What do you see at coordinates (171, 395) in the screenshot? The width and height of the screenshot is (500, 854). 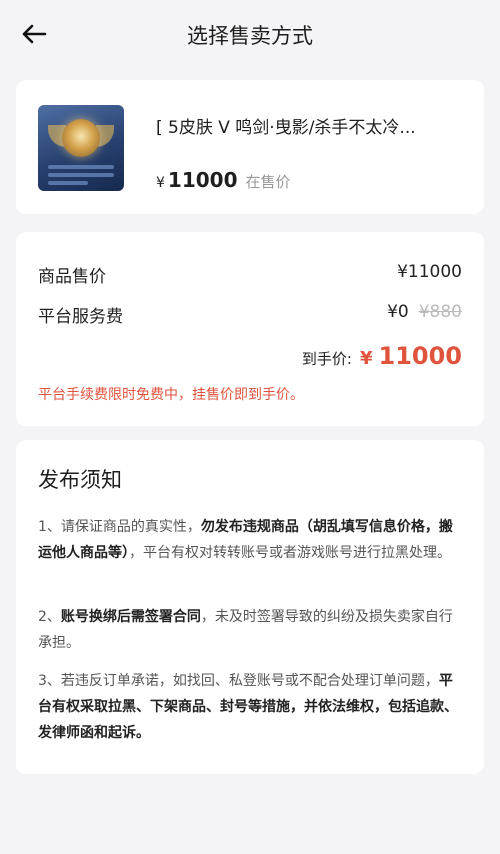 I see `promo-text: 平台手续费限时免费中，挂售价即到手价。` at bounding box center [171, 395].